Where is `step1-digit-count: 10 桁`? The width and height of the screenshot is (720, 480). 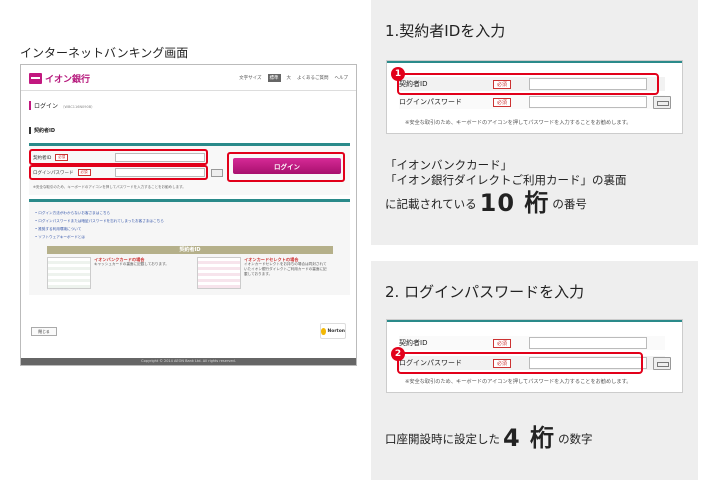
step1-digit-count: 10 桁 is located at coordinates (514, 203).